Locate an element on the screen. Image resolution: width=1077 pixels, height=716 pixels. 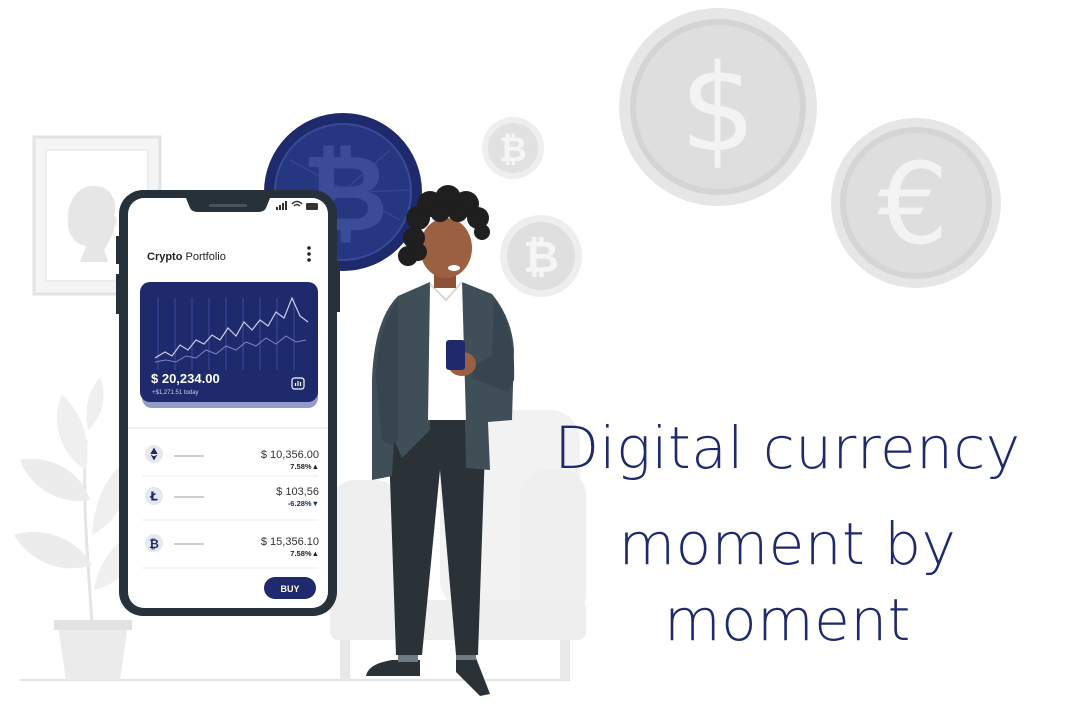
battery-icon is located at coordinates (312, 206).